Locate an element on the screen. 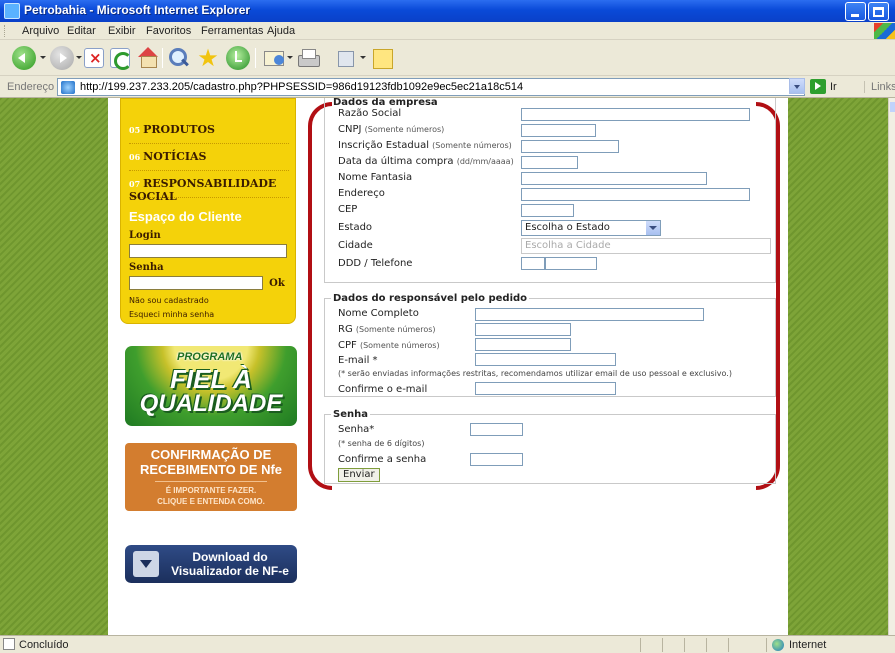 The height and width of the screenshot is (653, 895). login-input is located at coordinates (208, 251).